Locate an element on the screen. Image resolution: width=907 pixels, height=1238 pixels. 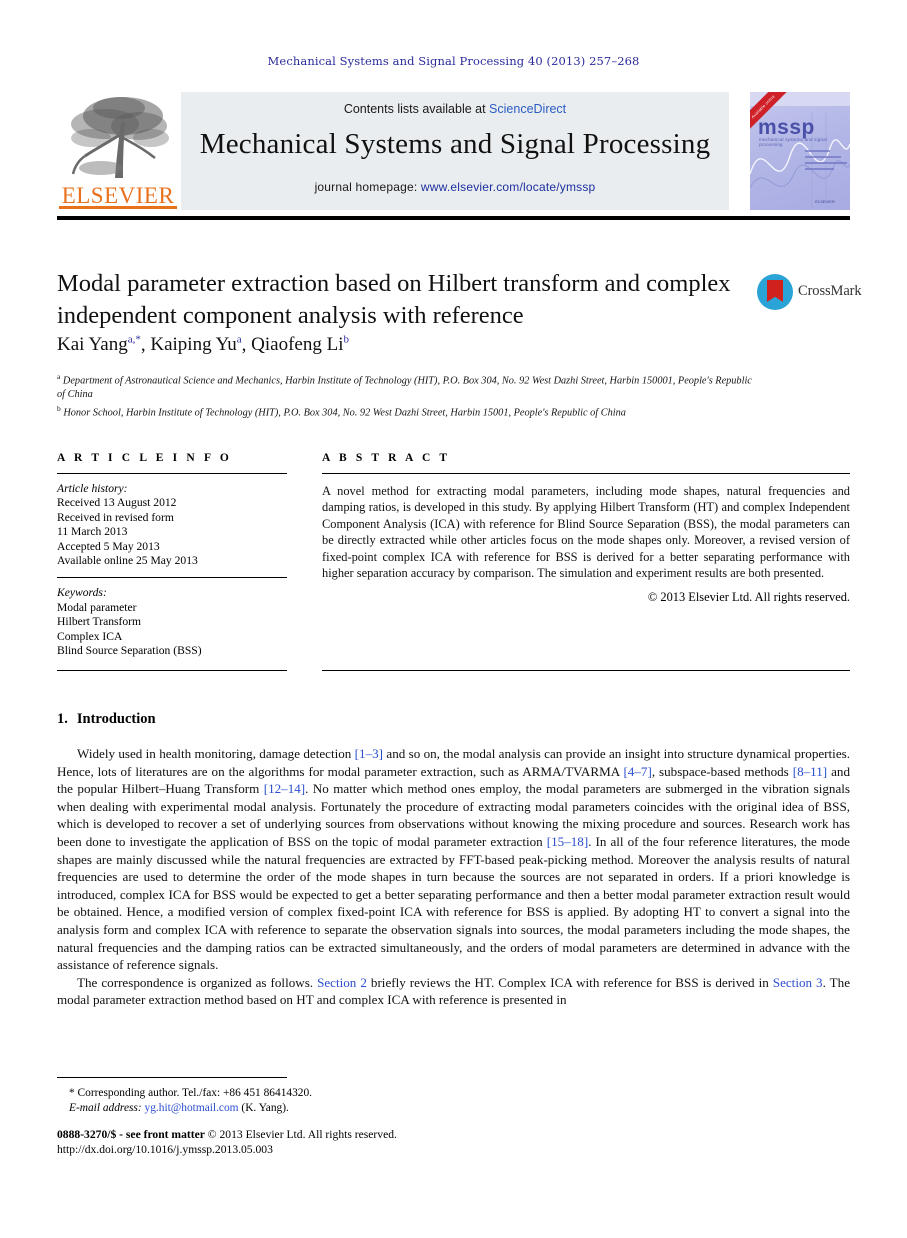
citation-link: [12–14] is located at coordinates (284, 788).